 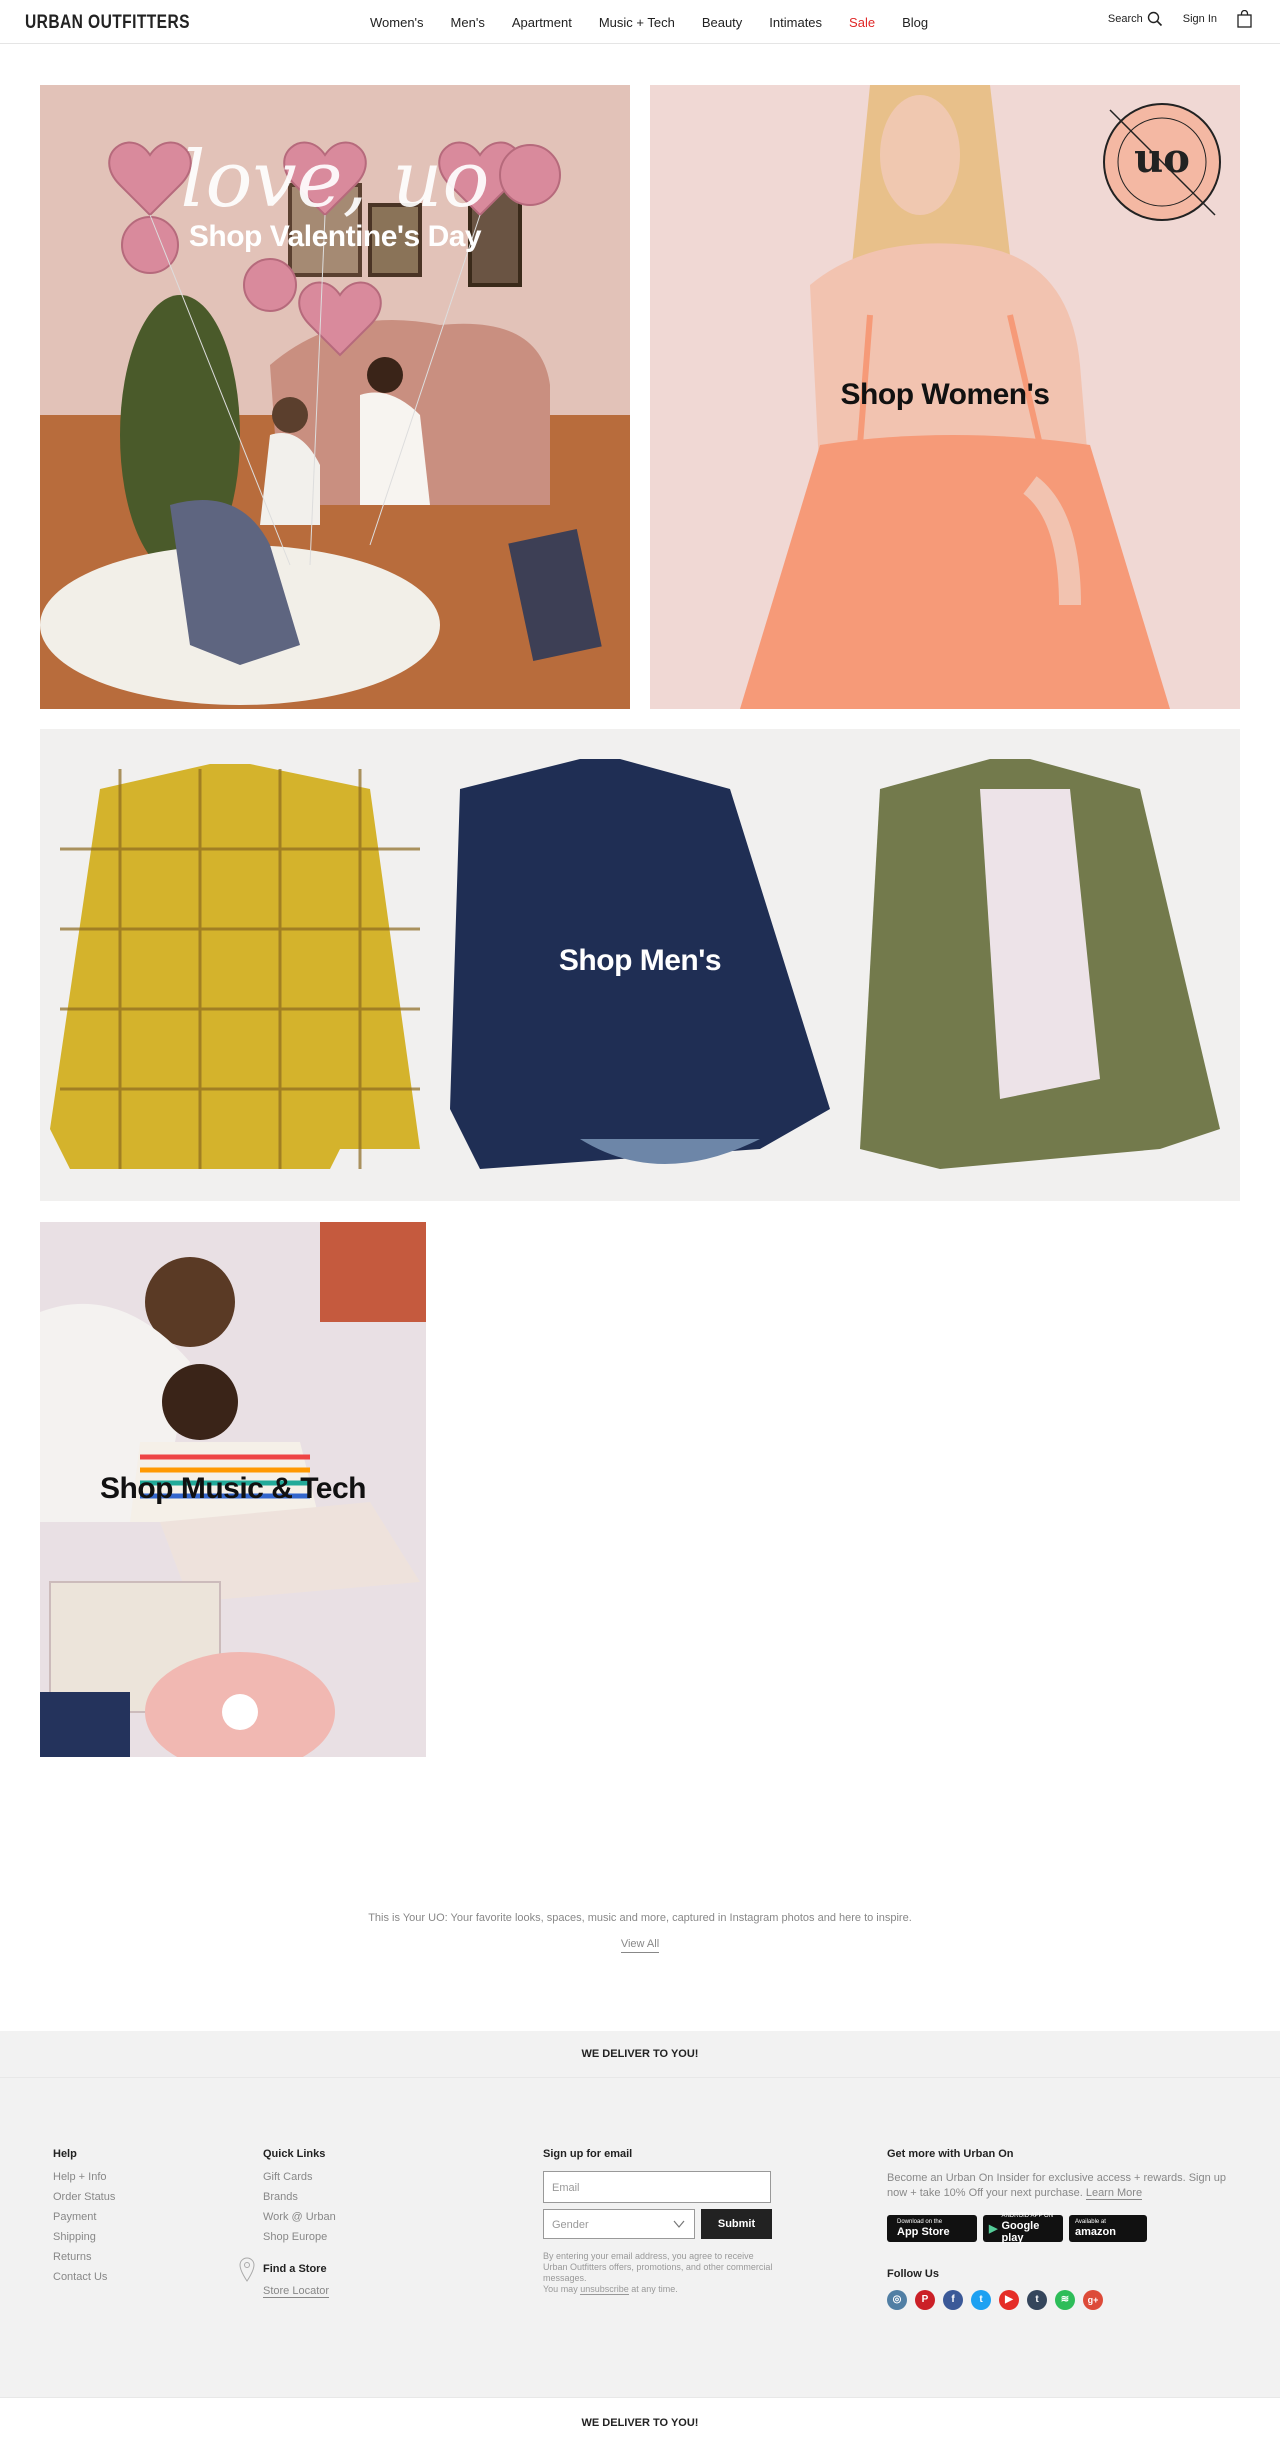 I want to click on tile-womens: uo Shop Women's, so click(x=945, y=397).